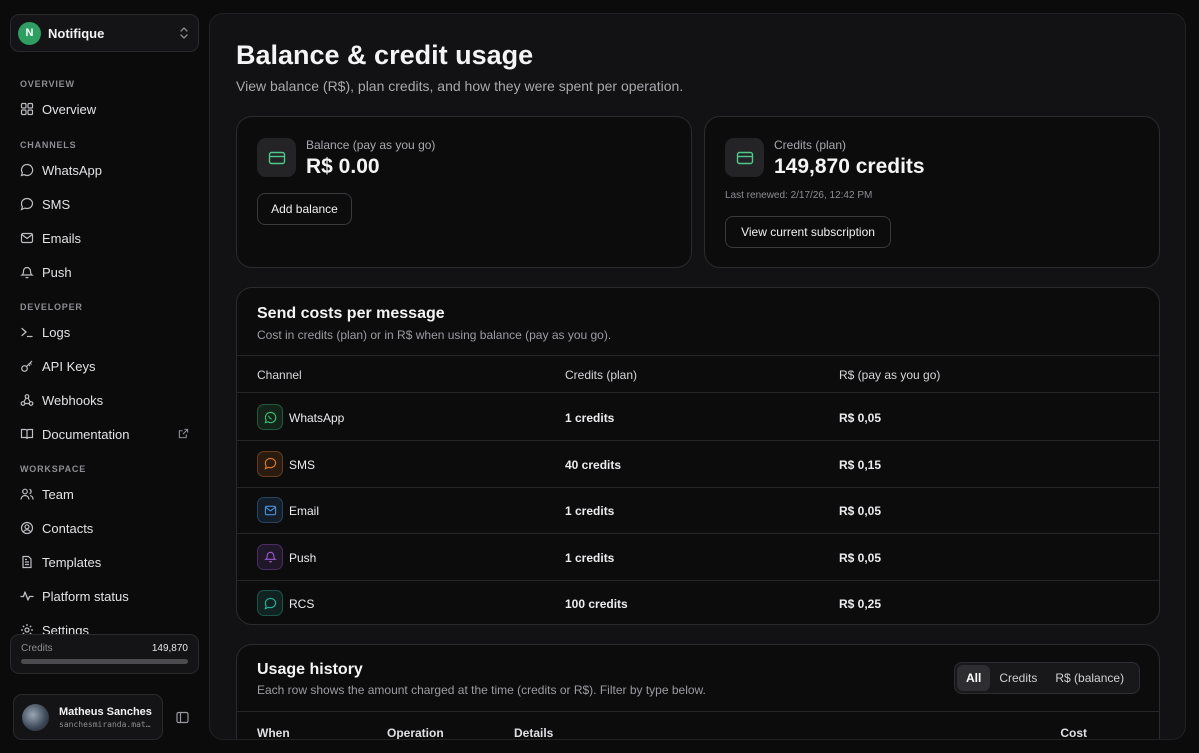 This screenshot has width=1199, height=753. What do you see at coordinates (310, 669) in the screenshot?
I see `usage-history-title: Usage history` at bounding box center [310, 669].